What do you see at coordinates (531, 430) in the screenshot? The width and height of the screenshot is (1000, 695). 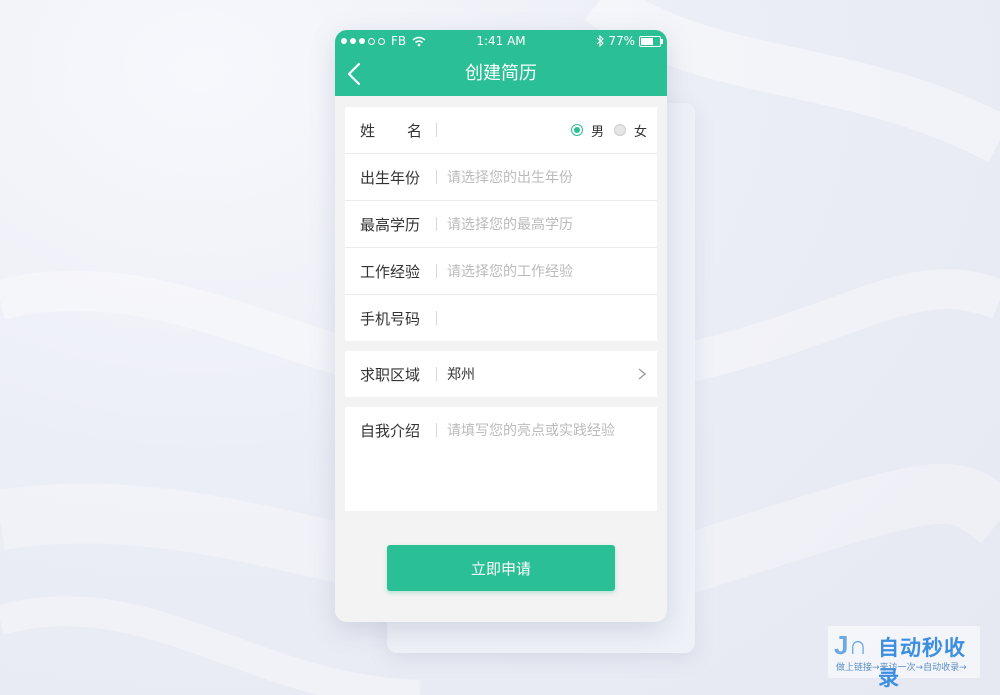 I see `intro-textarea: 请填写您的亮点或实践经验` at bounding box center [531, 430].